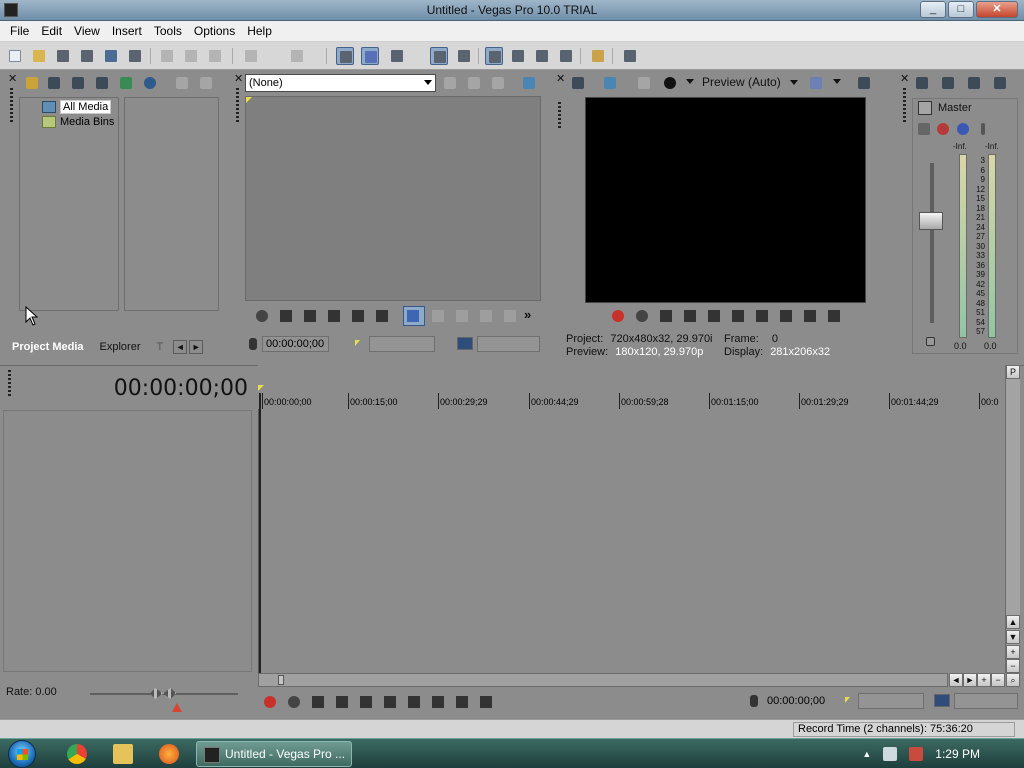  Describe the element at coordinates (933, 9) in the screenshot. I see `minimize-button: _` at that location.